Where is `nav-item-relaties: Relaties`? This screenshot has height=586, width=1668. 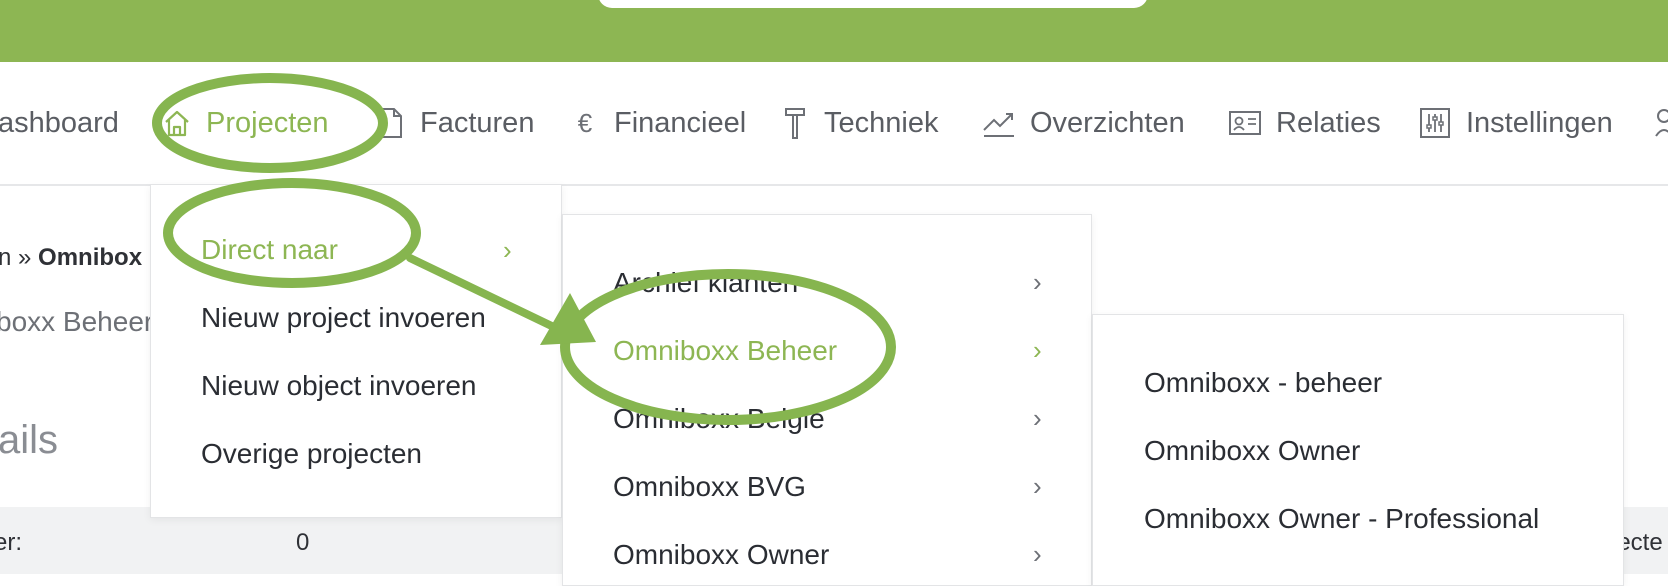
nav-item-relaties: Relaties is located at coordinates (1304, 123).